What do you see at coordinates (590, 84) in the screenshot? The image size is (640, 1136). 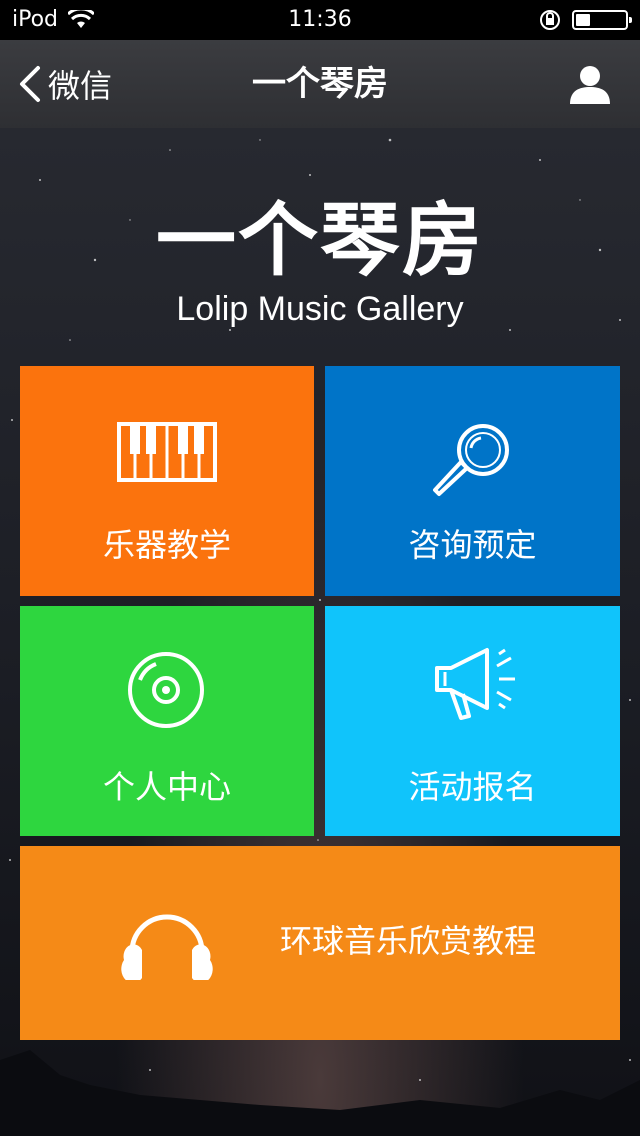 I see `user-icon` at bounding box center [590, 84].